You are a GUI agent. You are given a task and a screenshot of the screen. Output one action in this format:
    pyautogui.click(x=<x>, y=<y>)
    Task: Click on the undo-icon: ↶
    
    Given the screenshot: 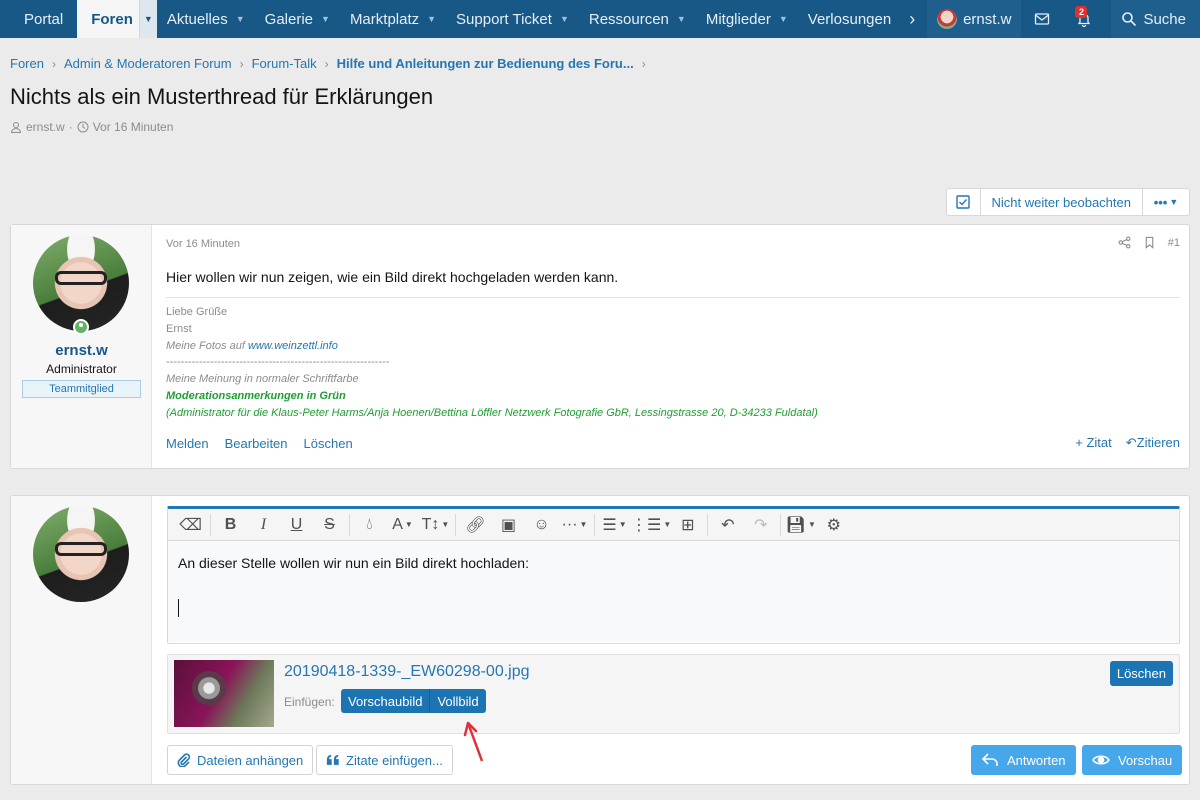 What is the action you would take?
    pyautogui.click(x=727, y=525)
    